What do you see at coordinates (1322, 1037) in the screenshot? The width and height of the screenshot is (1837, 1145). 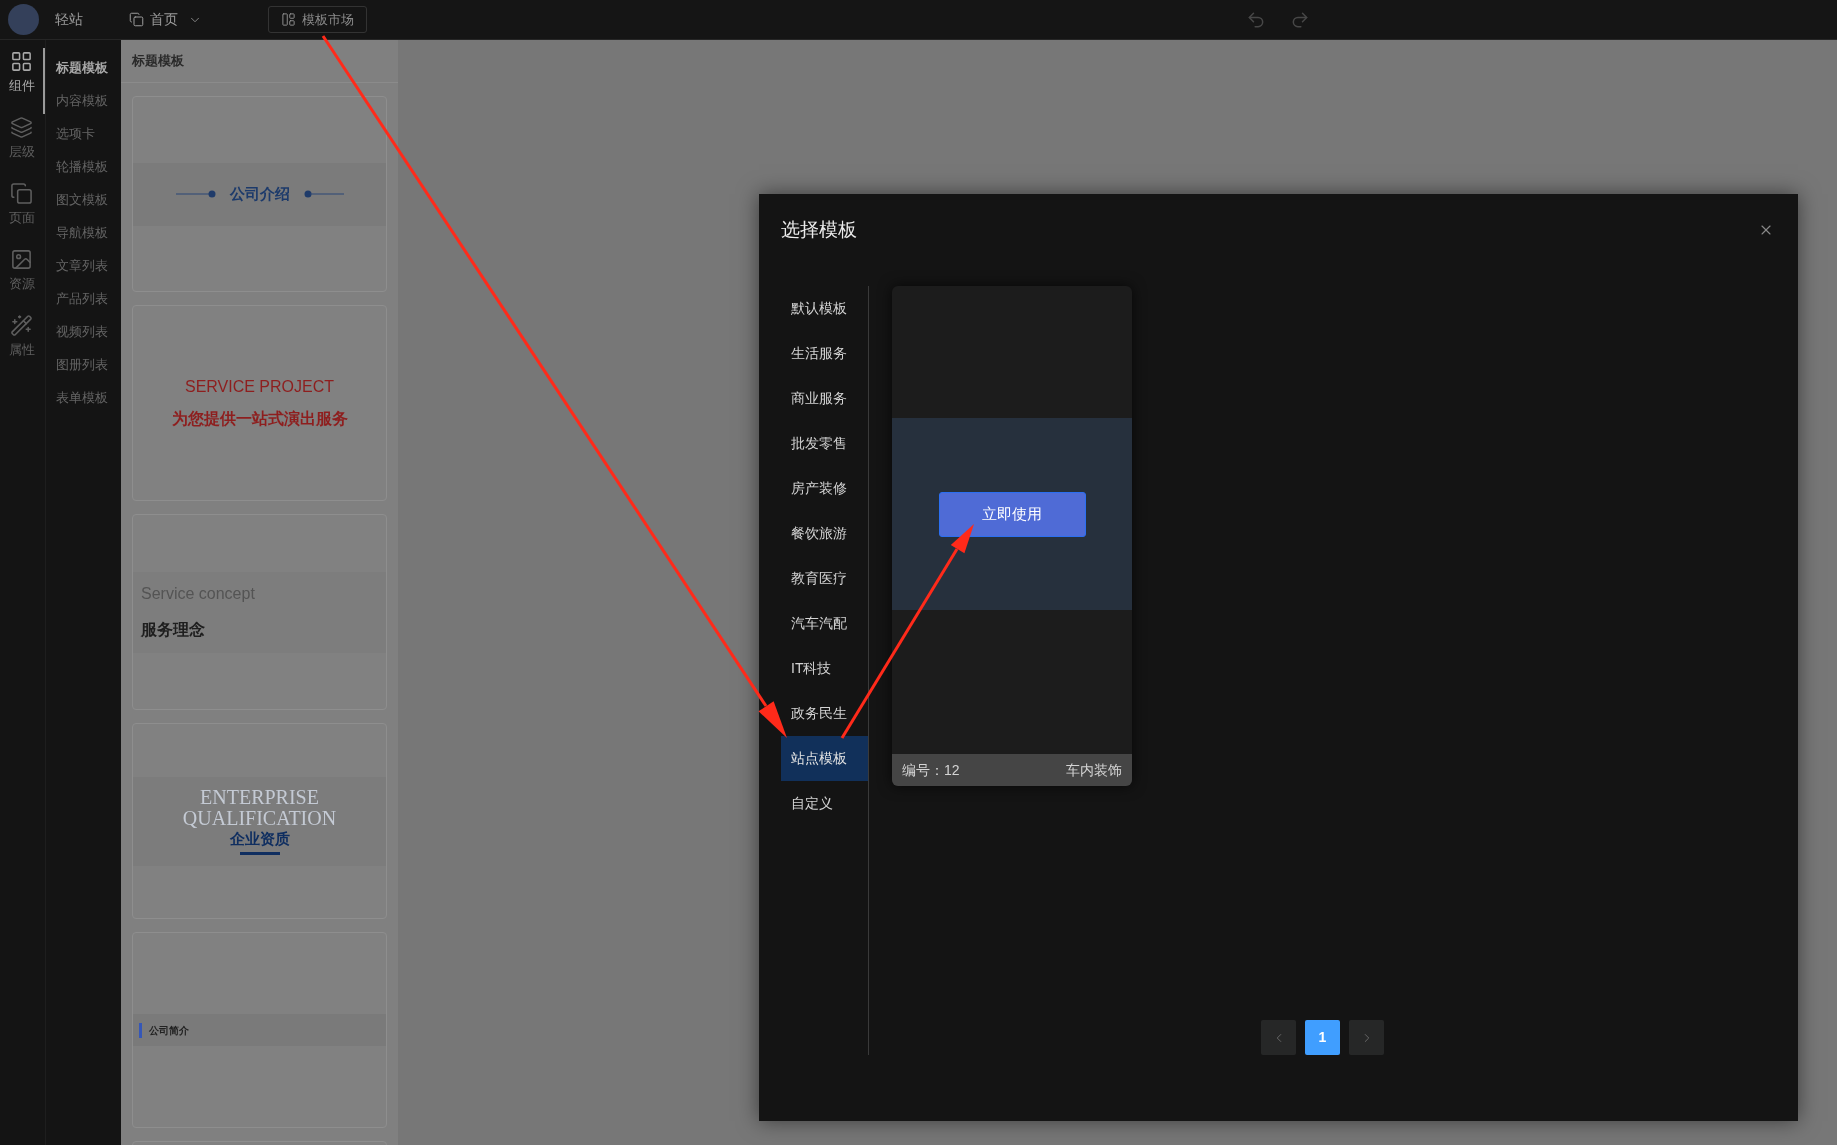 I see `page-number-button: 1` at bounding box center [1322, 1037].